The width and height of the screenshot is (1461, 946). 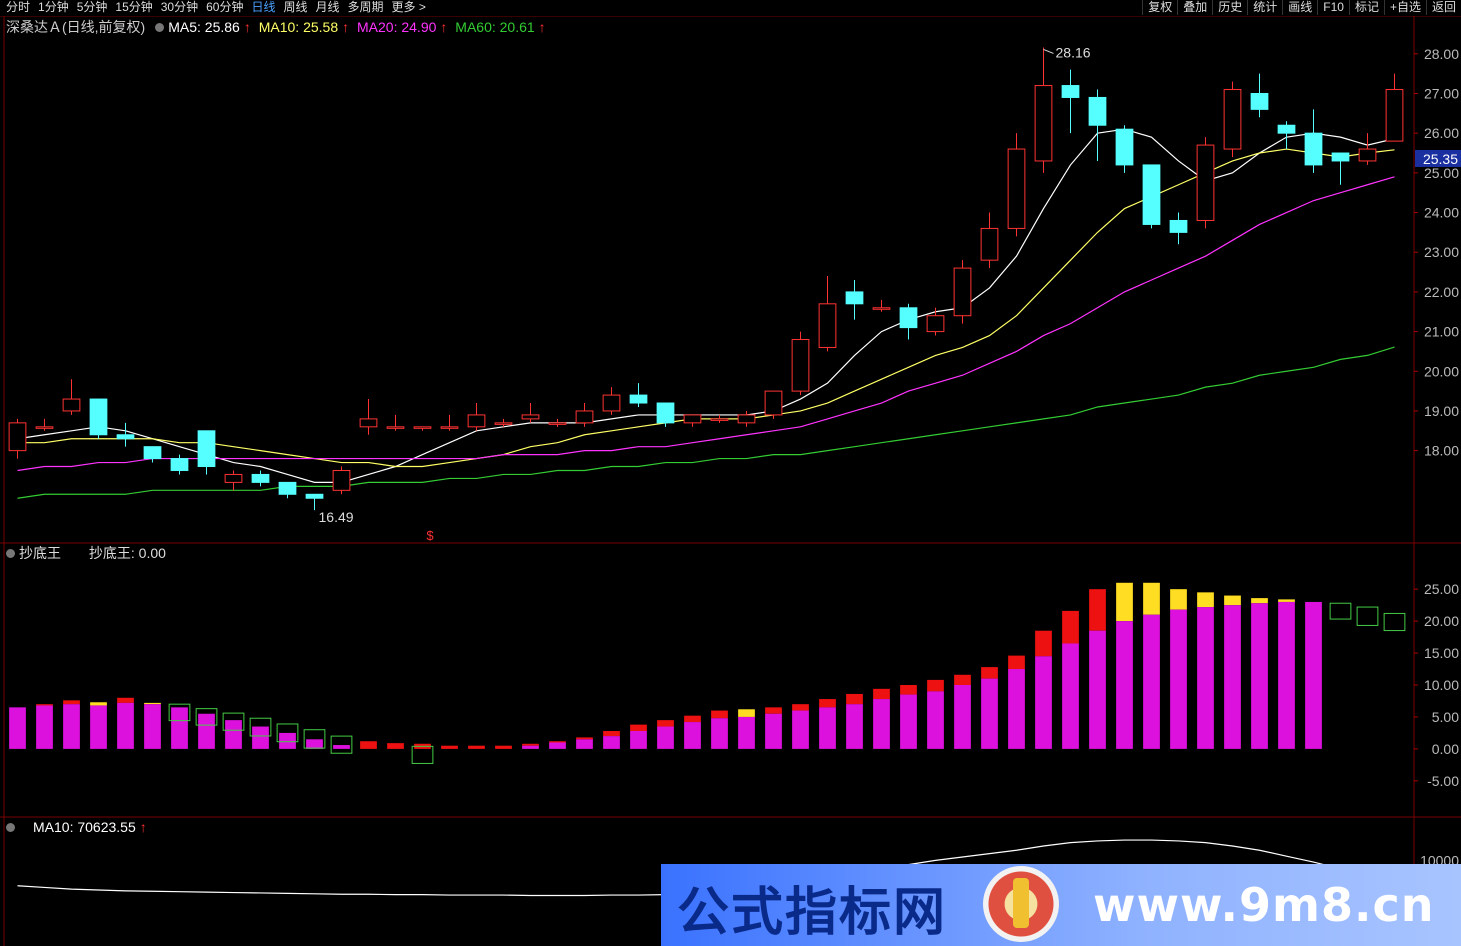 I want to click on main-y-tick-label: 27.00, so click(x=1441, y=93).